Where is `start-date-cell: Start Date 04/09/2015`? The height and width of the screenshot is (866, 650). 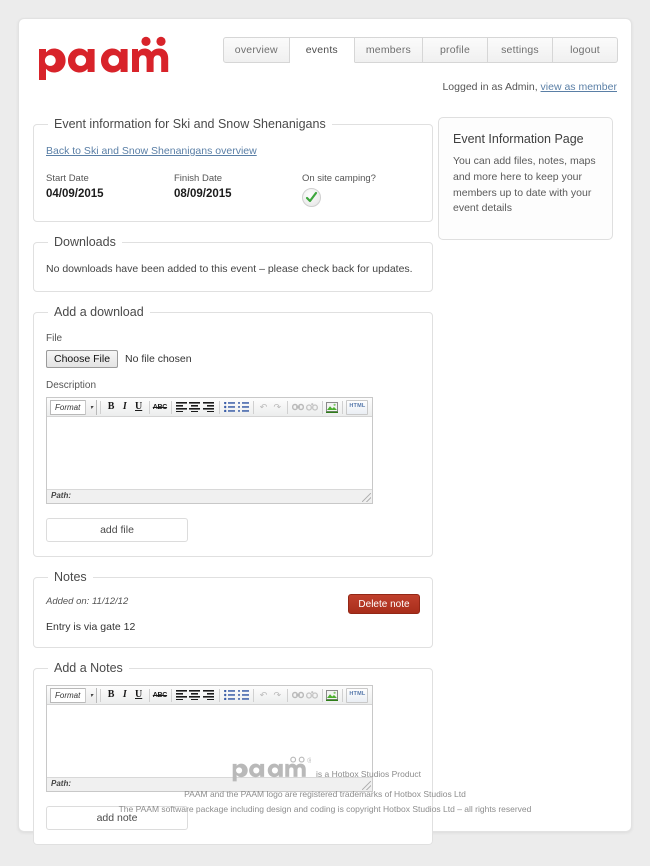
start-date-cell: Start Date 04/09/2015 is located at coordinates (110, 186).